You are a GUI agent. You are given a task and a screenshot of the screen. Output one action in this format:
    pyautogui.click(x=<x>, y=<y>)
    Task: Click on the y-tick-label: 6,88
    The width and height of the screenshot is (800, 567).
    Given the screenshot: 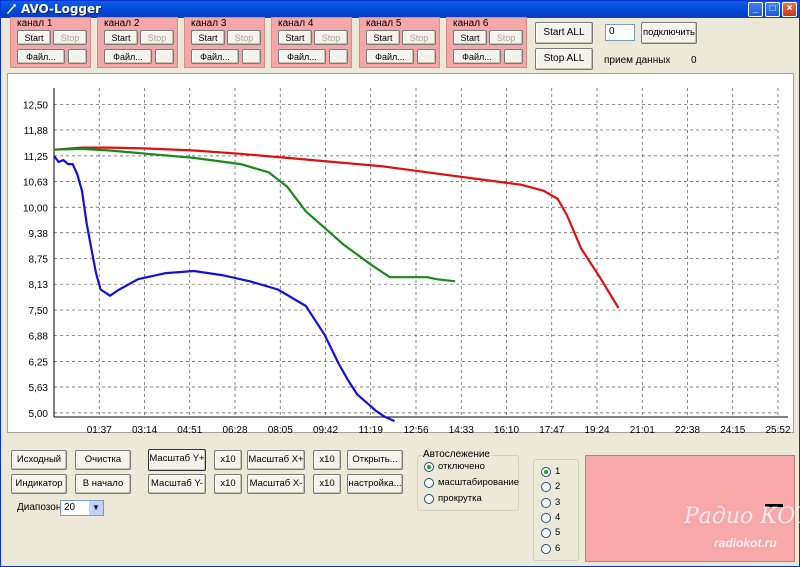 What is the action you would take?
    pyautogui.click(x=39, y=337)
    